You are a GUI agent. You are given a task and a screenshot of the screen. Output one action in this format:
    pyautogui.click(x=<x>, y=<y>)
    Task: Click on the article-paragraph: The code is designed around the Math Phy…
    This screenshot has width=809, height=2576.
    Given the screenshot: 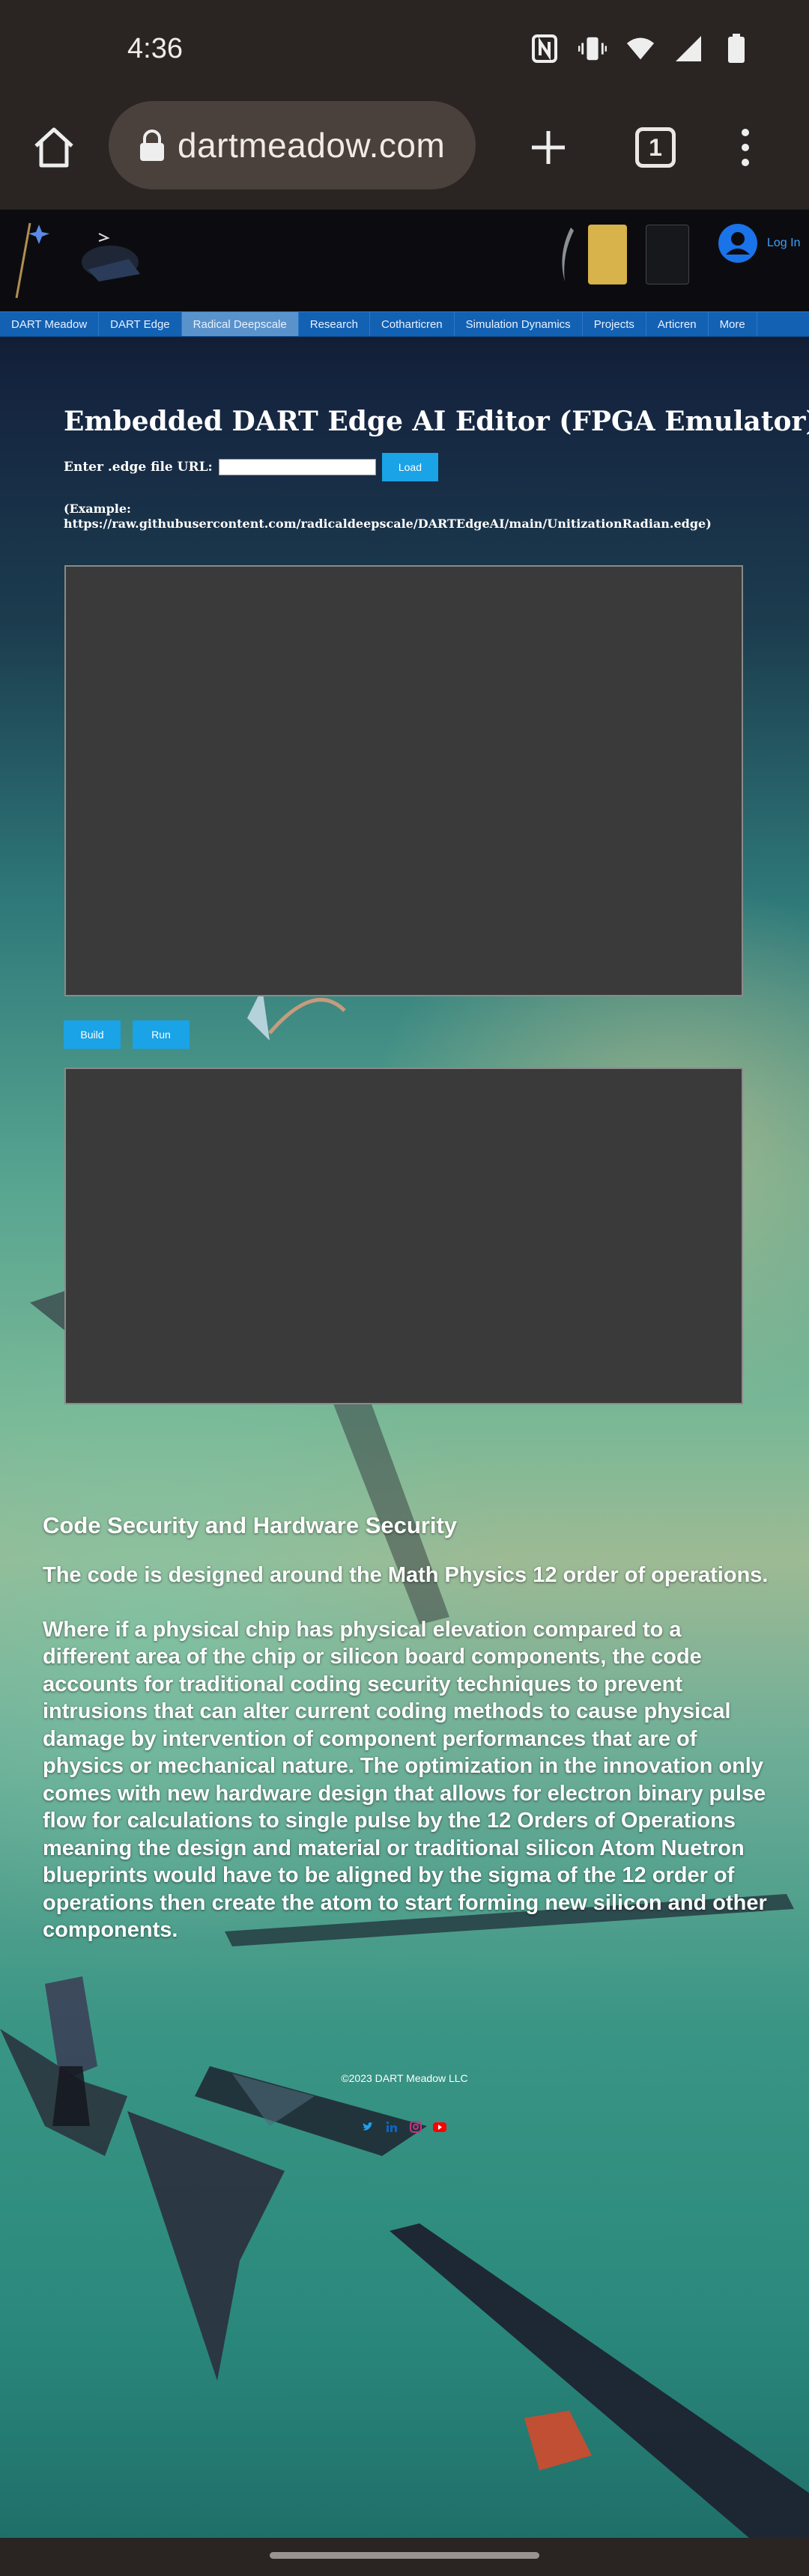 What is the action you would take?
    pyautogui.click(x=406, y=1575)
    